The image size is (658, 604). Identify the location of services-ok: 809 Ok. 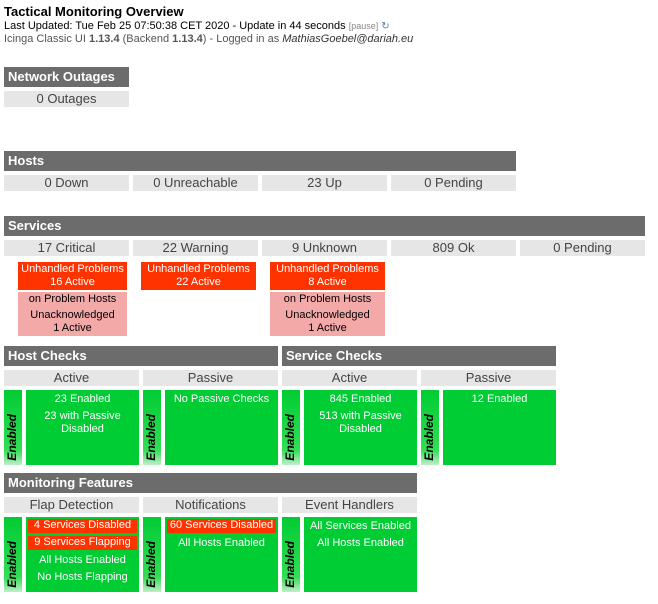
(453, 248).